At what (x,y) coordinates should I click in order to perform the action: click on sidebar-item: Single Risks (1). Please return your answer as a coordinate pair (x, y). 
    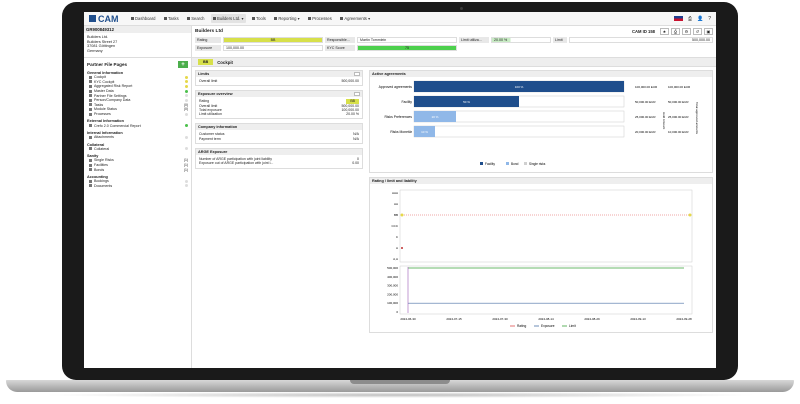
    Looking at the image, I should click on (137, 160).